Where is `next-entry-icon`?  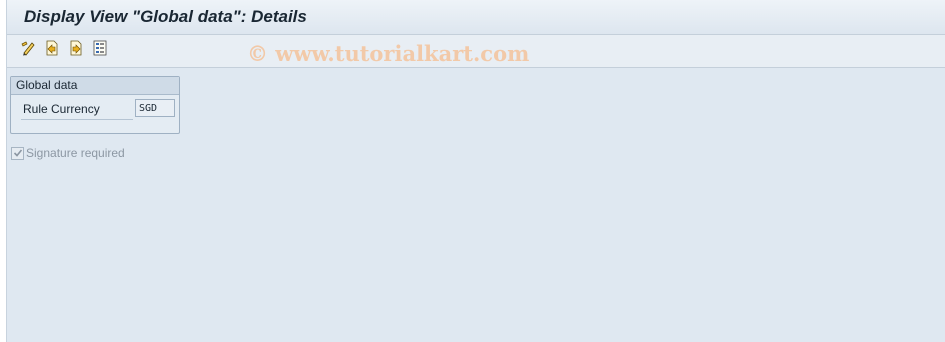 next-entry-icon is located at coordinates (76, 50).